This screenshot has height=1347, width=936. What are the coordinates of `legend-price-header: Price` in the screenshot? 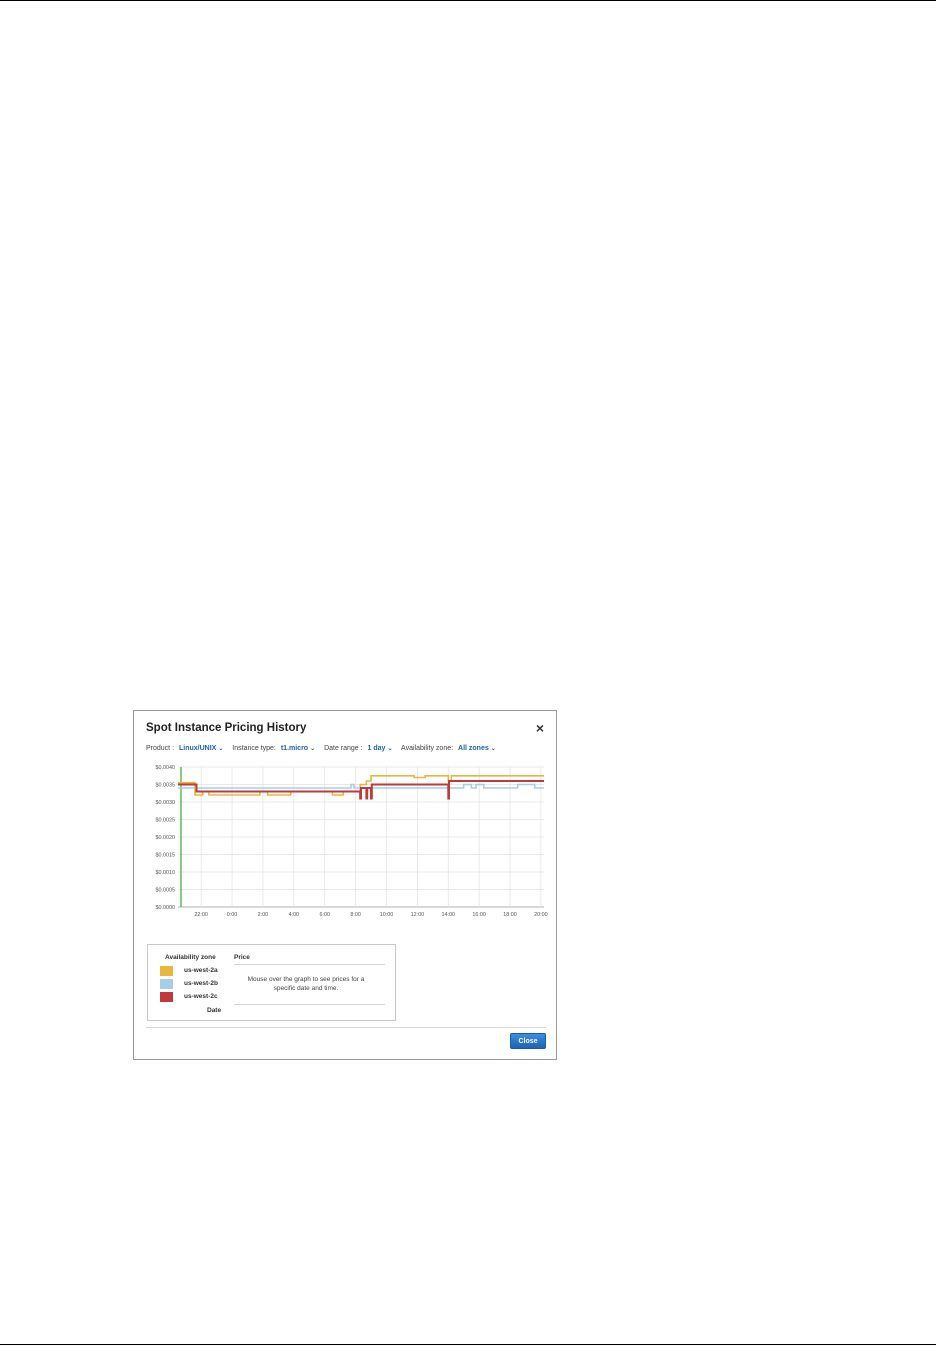 It's located at (242, 957).